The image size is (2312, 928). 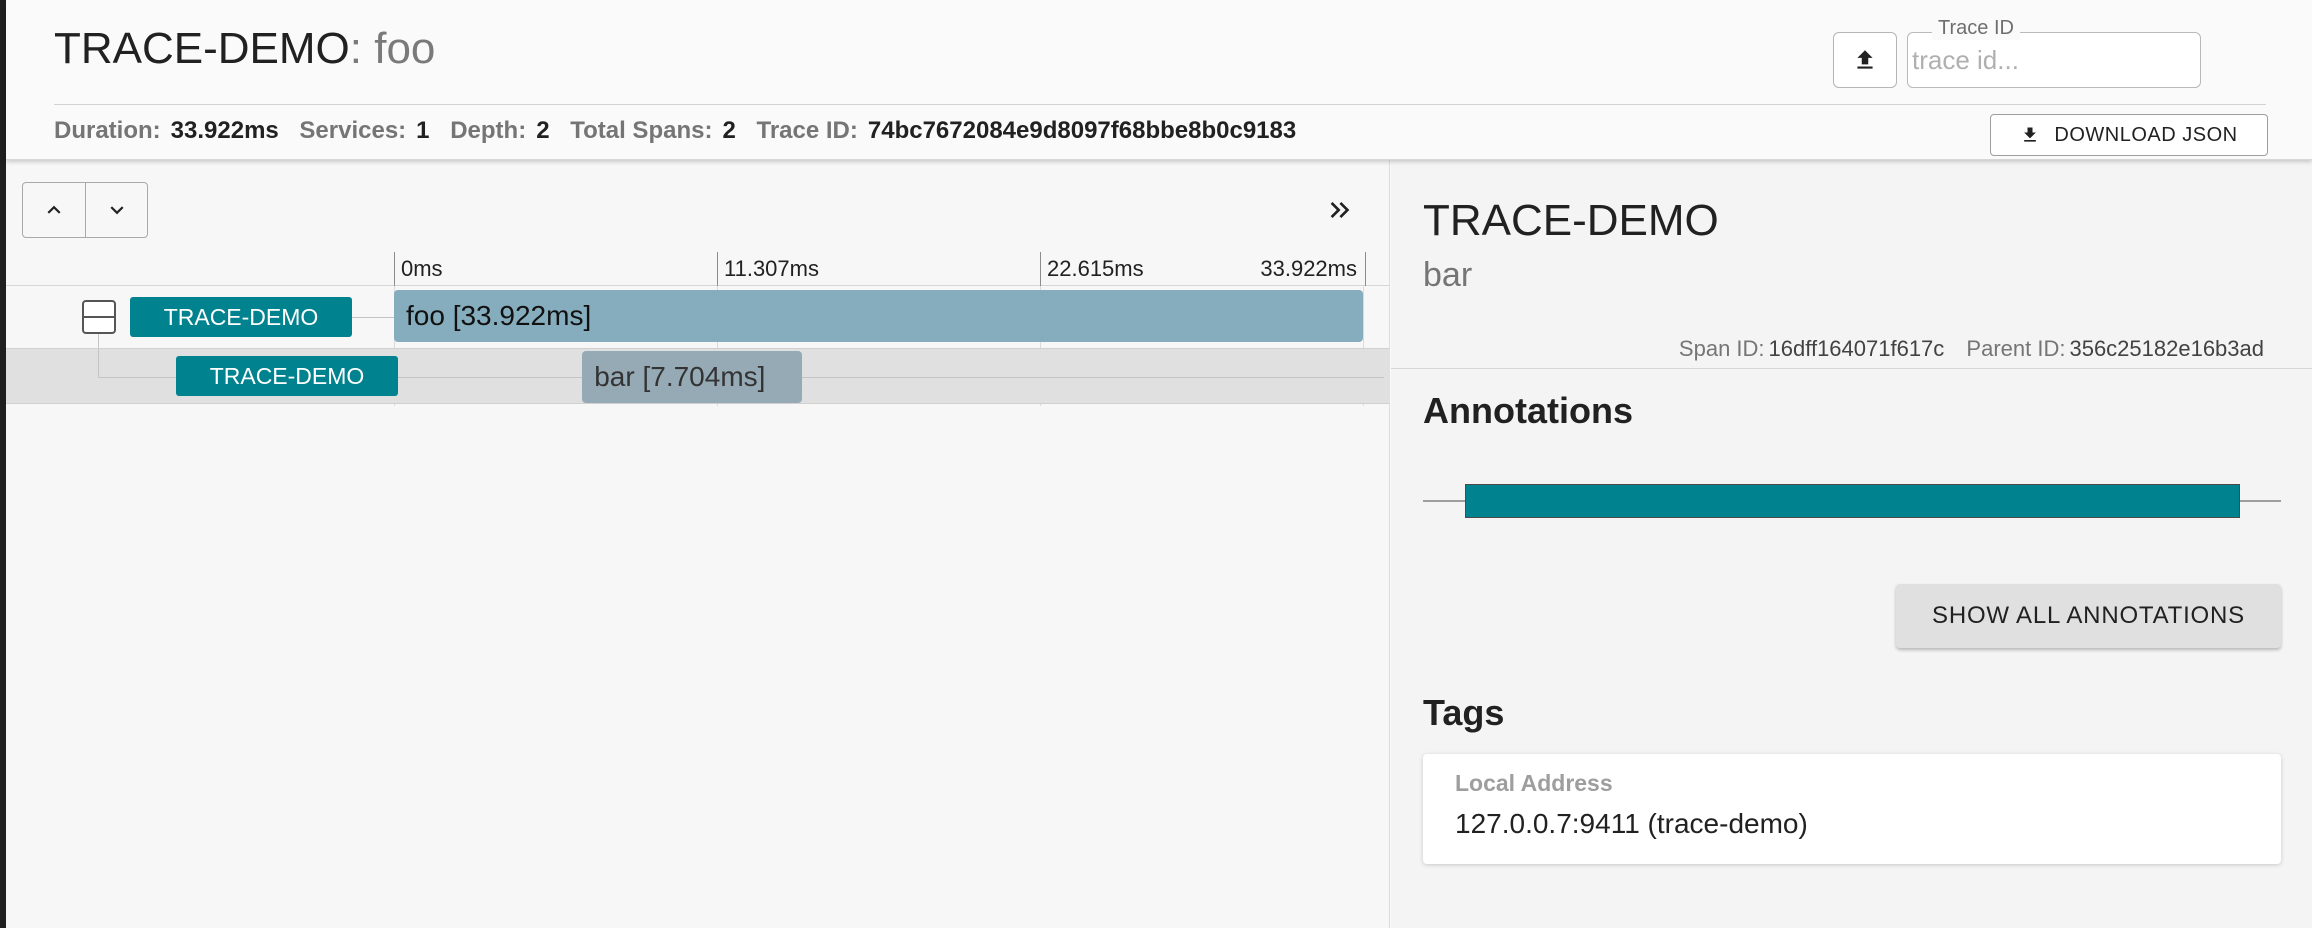 I want to click on tag-value: 127.0.0.7:9411 (trace-demo), so click(x=1631, y=823).